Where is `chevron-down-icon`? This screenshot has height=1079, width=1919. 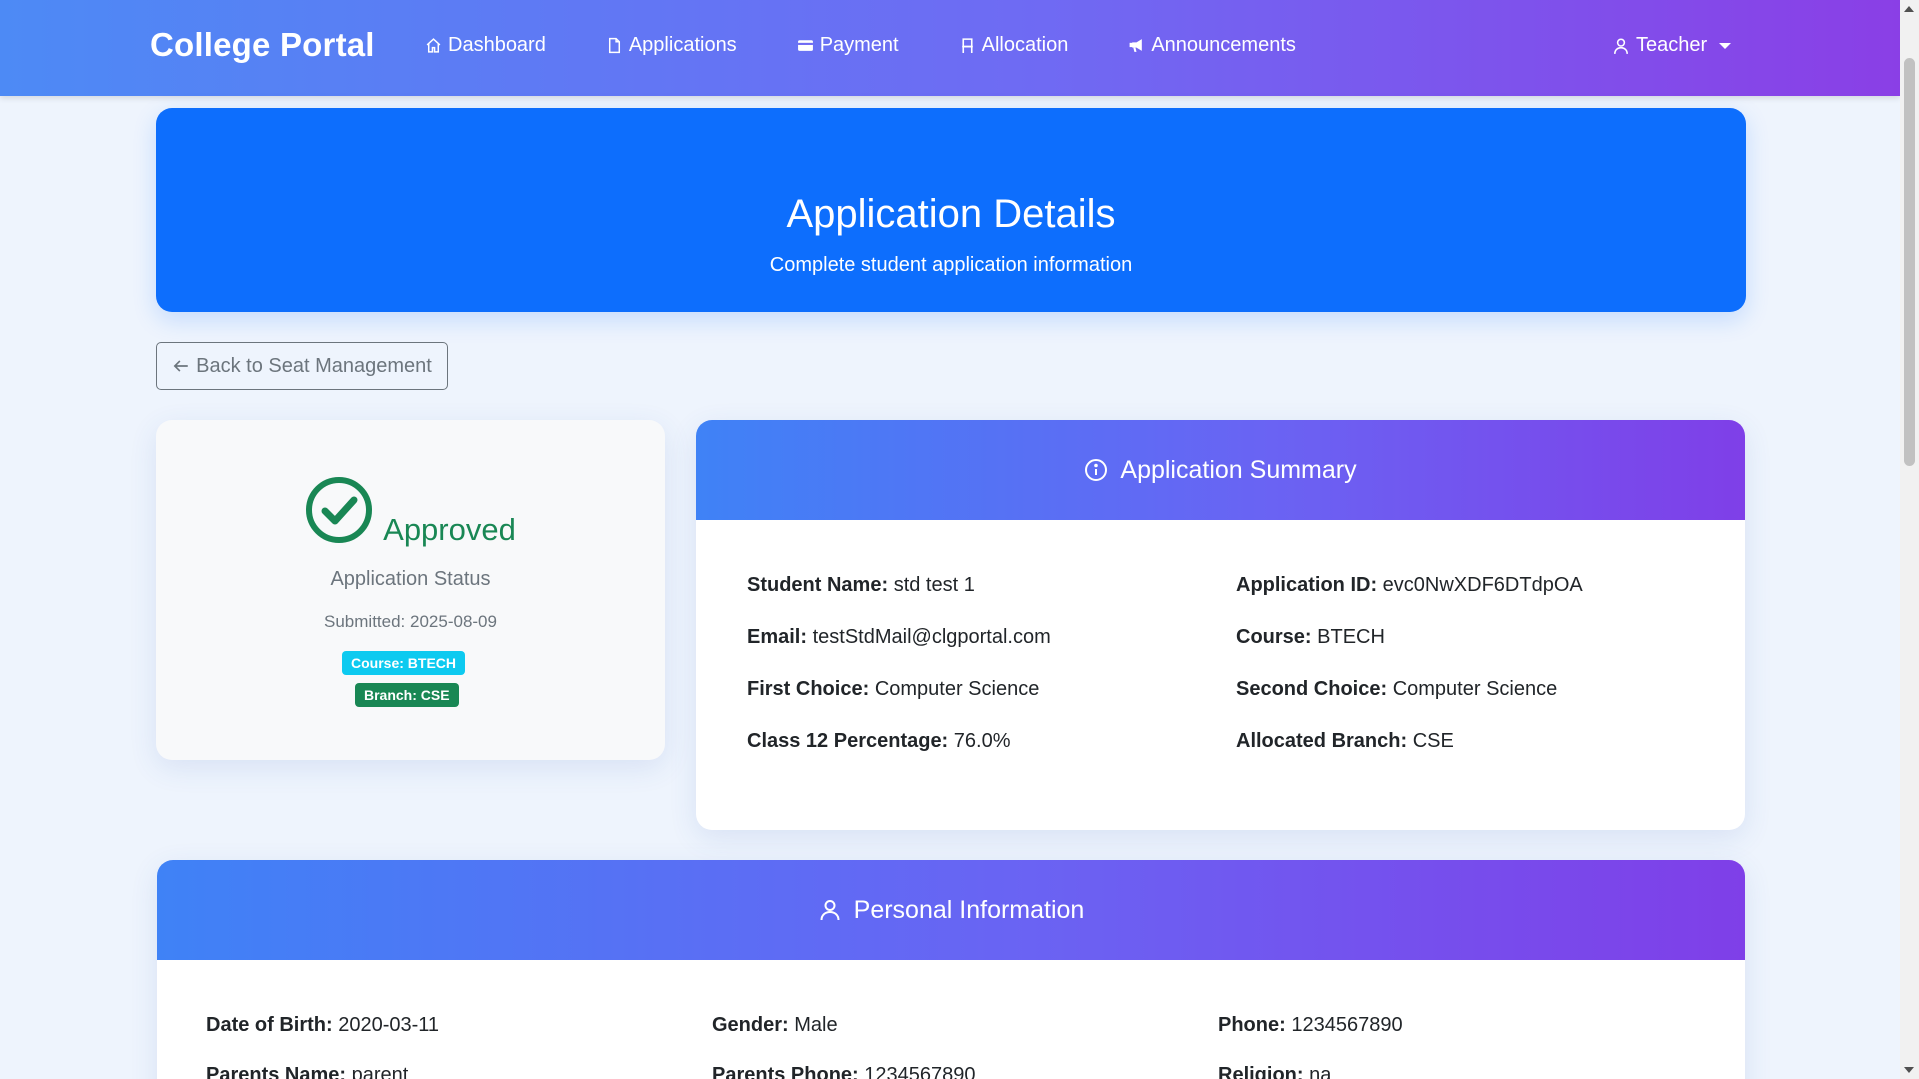 chevron-down-icon is located at coordinates (1725, 45).